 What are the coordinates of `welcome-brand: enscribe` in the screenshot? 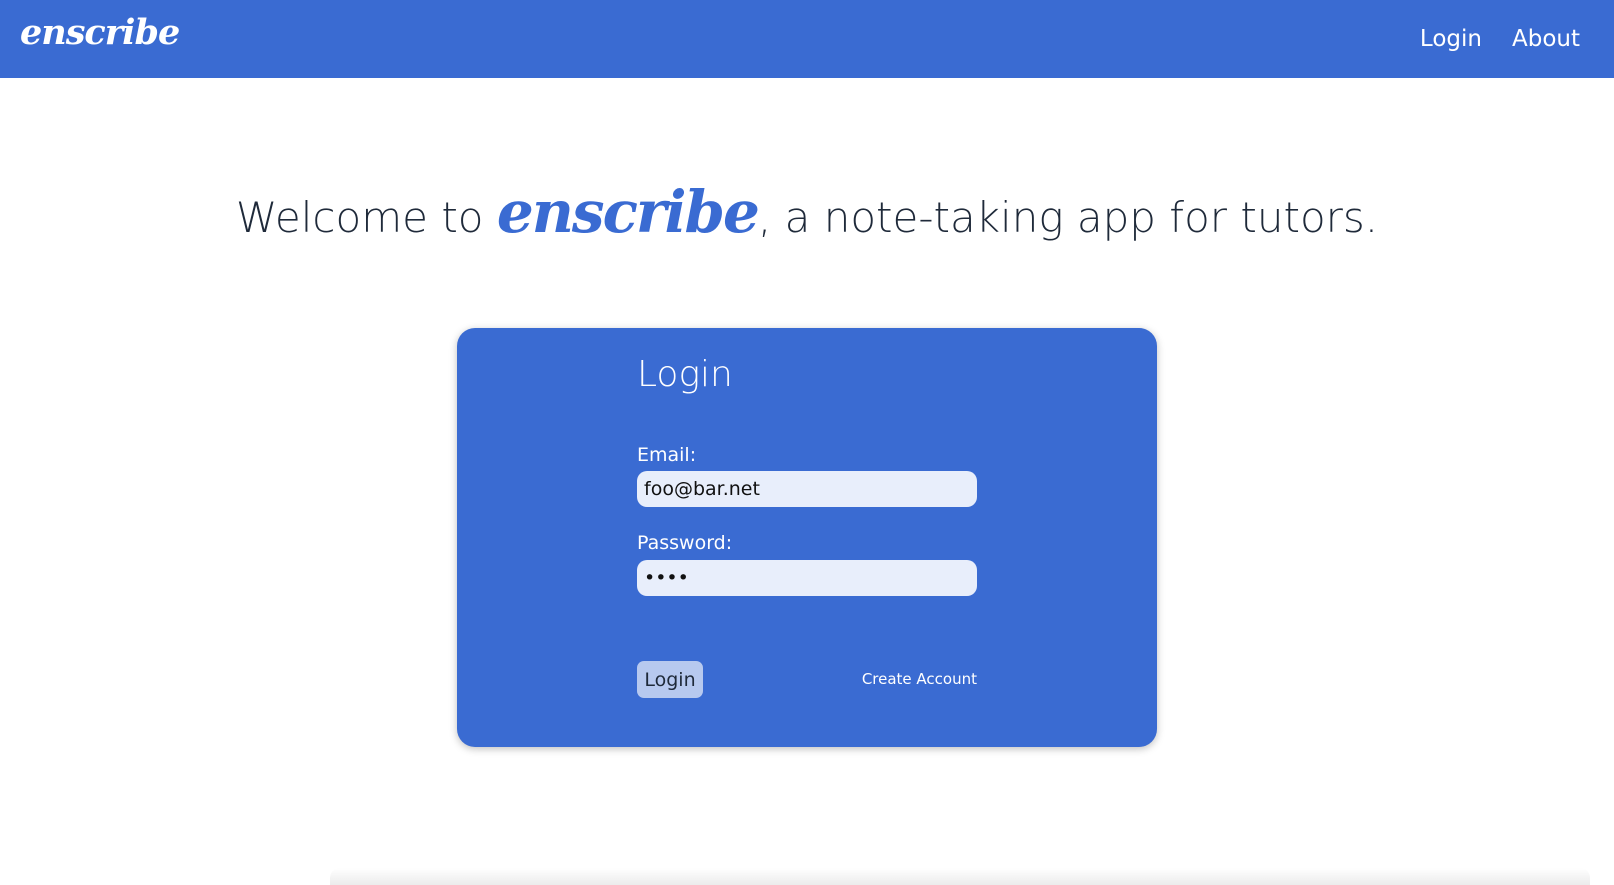 It's located at (628, 212).